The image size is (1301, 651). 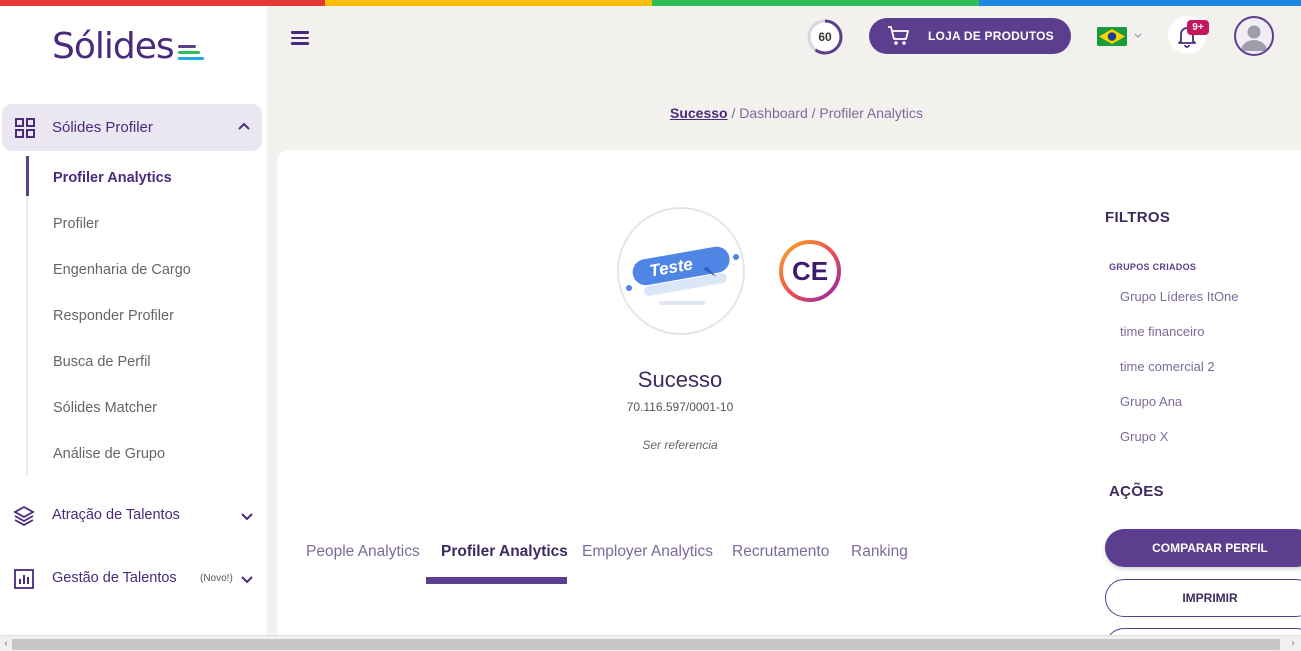 I want to click on chart-icon, so click(x=24, y=579).